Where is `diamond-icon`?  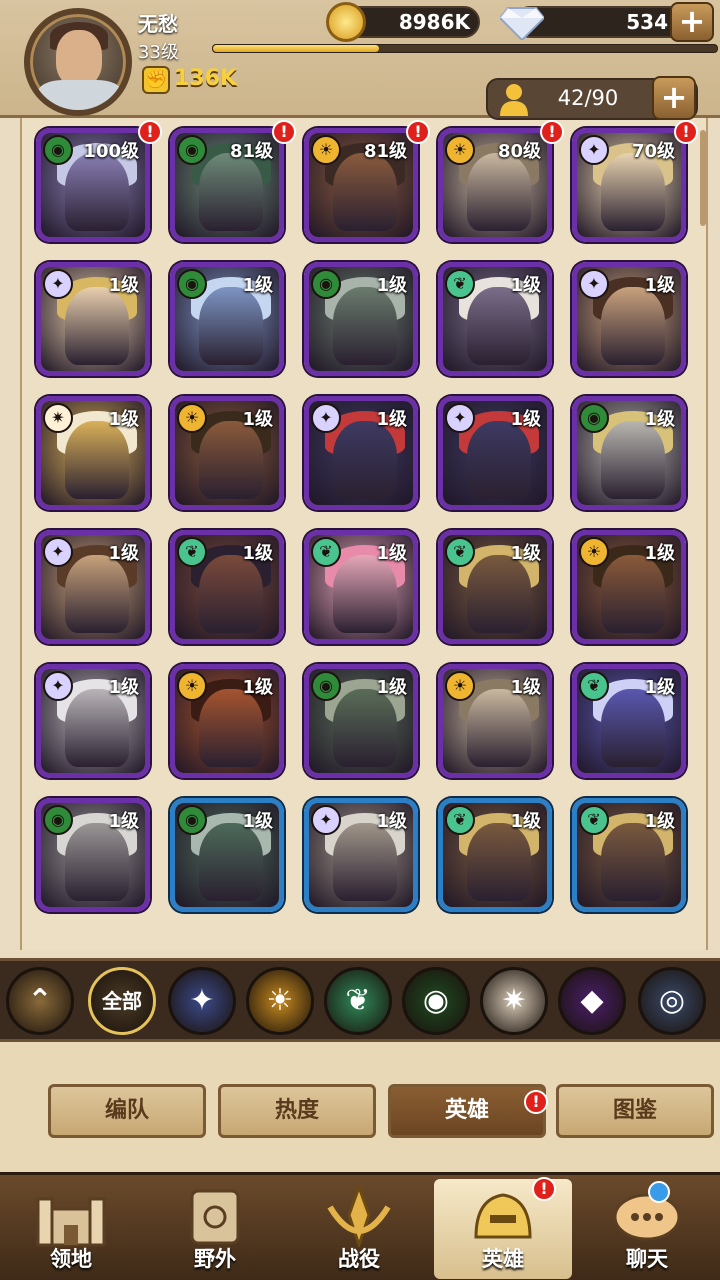 diamond-icon is located at coordinates (522, 23).